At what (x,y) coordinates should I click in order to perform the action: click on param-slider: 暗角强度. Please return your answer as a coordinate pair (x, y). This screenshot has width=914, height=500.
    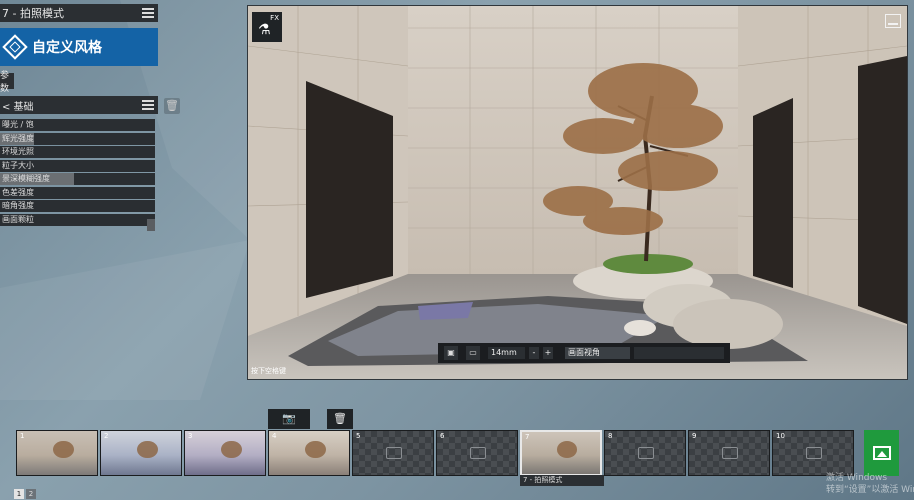
    Looking at the image, I should click on (77, 206).